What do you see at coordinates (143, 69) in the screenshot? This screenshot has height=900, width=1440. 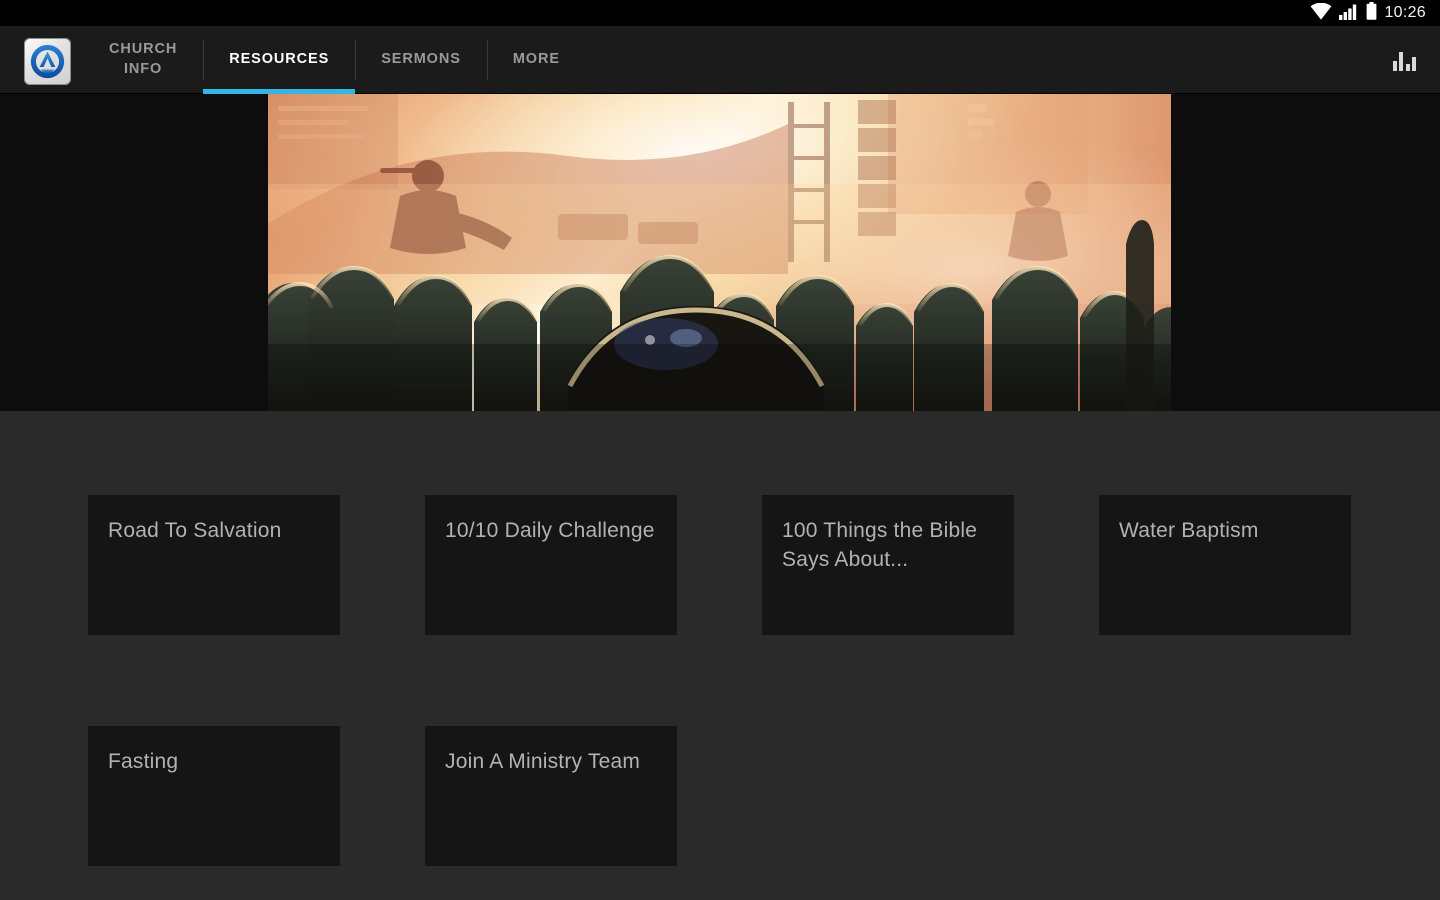 I see `tab-church-info-line2: INFO` at bounding box center [143, 69].